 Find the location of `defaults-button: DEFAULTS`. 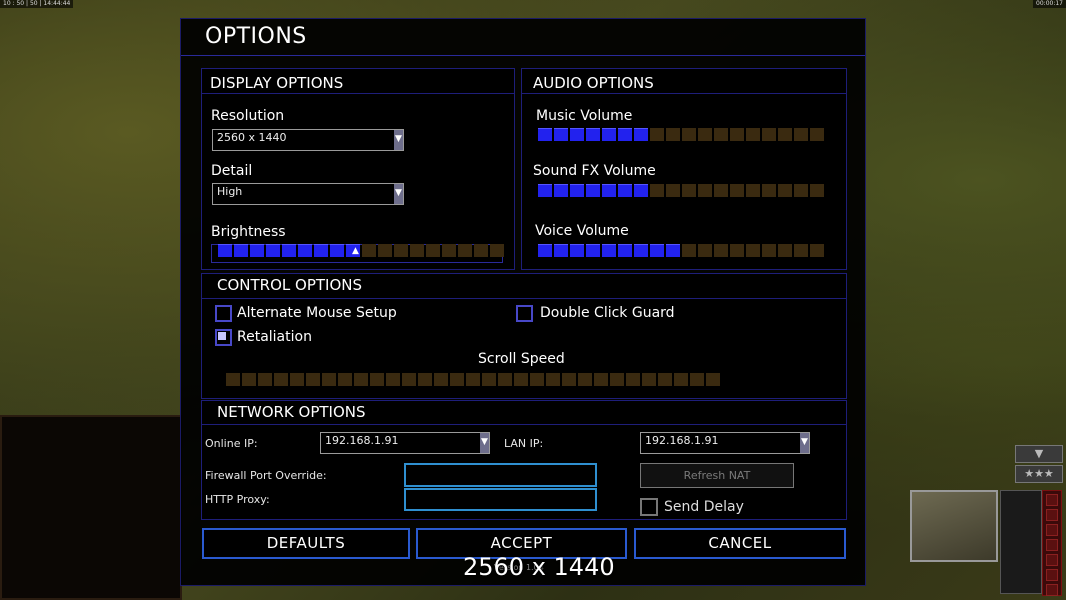

defaults-button: DEFAULTS is located at coordinates (306, 543).